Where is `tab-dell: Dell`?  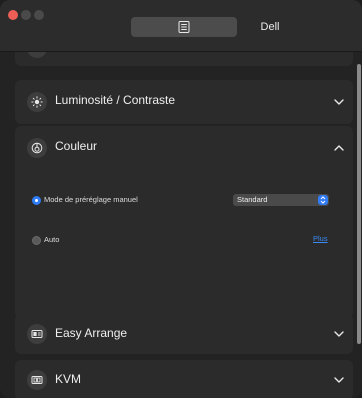 tab-dell: Dell is located at coordinates (270, 27).